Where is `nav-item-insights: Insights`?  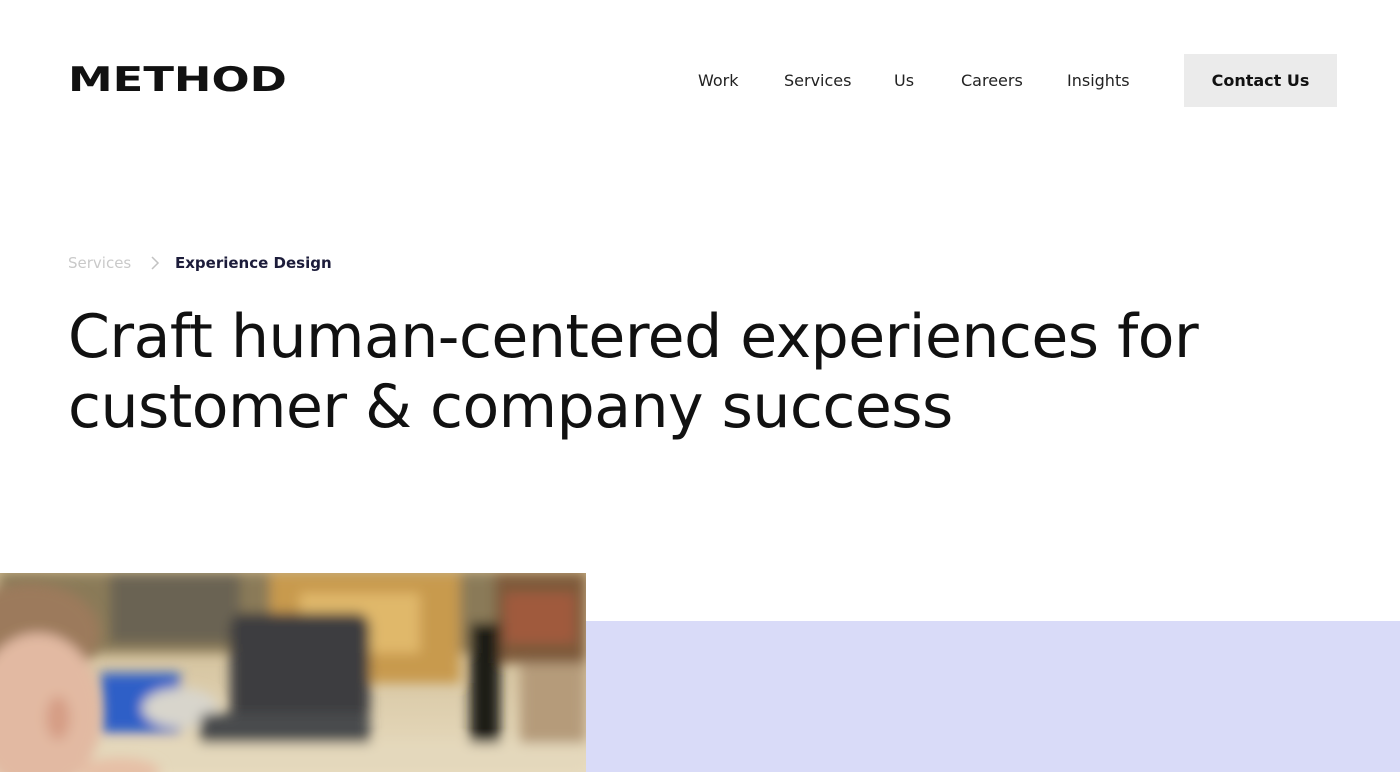
nav-item-insights: Insights is located at coordinates (1098, 80).